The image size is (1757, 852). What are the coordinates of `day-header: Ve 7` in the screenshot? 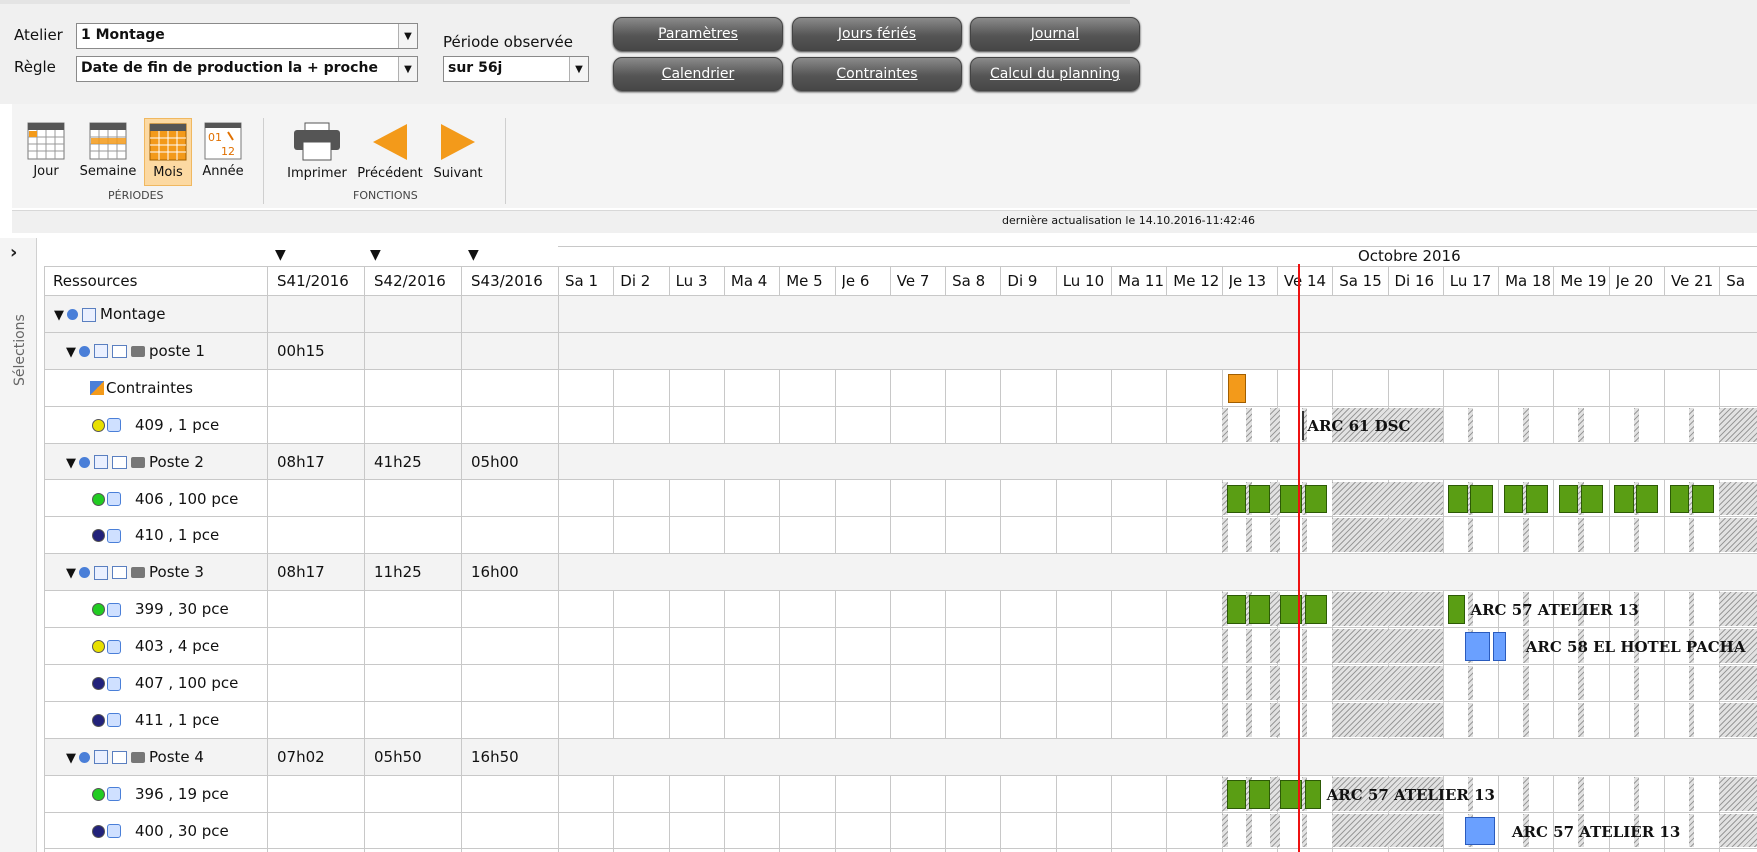 It's located at (920, 281).